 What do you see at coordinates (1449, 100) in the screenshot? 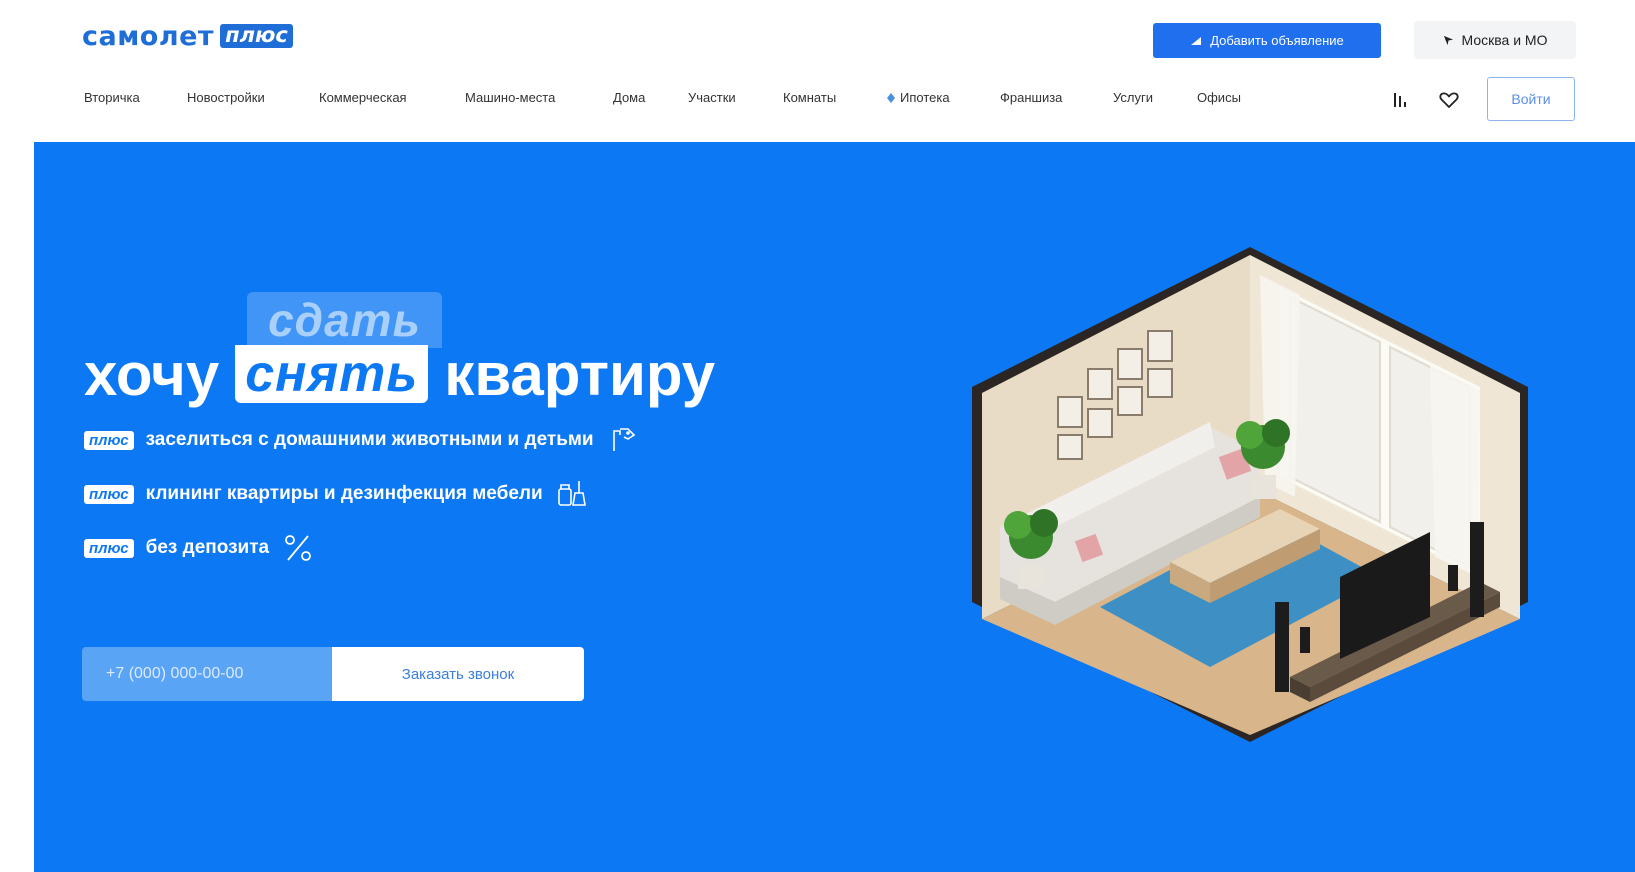
I see `heart-icon` at bounding box center [1449, 100].